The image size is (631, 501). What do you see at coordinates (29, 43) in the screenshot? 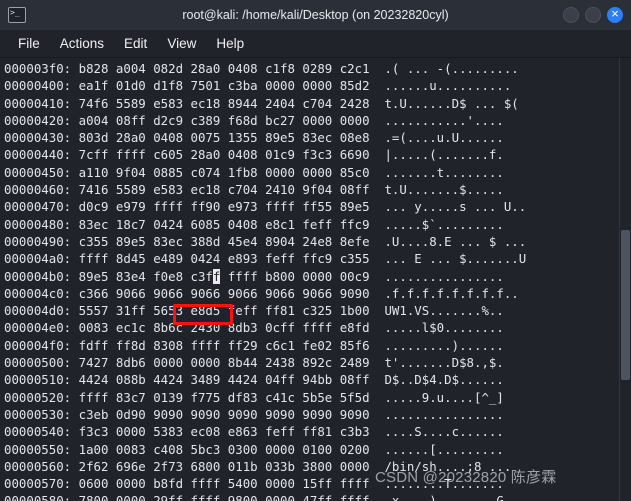
I see `menu-item-file: File` at bounding box center [29, 43].